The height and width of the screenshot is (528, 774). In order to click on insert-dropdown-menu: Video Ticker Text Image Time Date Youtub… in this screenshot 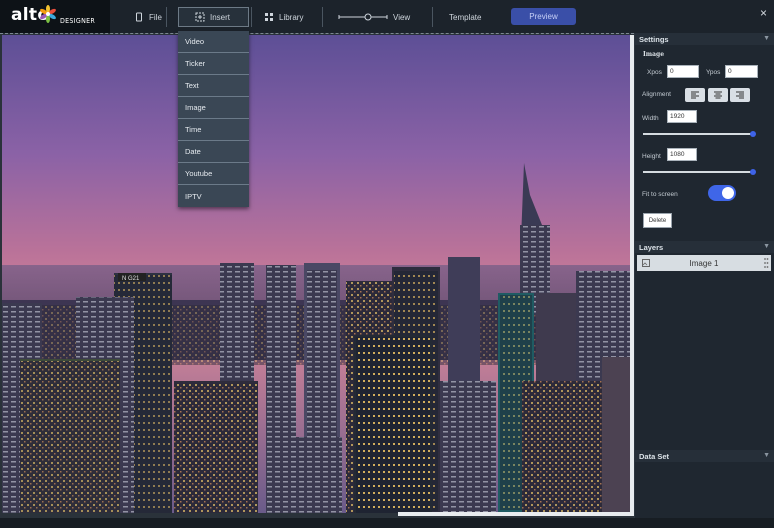, I will do `click(213, 119)`.